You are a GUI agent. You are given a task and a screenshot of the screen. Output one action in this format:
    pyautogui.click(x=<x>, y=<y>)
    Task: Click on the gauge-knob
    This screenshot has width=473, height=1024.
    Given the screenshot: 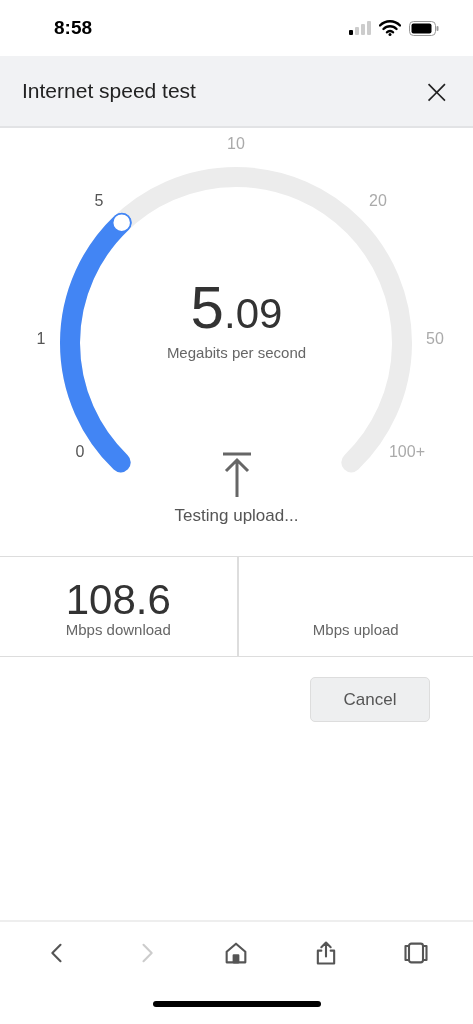 What is the action you would take?
    pyautogui.click(x=121, y=222)
    